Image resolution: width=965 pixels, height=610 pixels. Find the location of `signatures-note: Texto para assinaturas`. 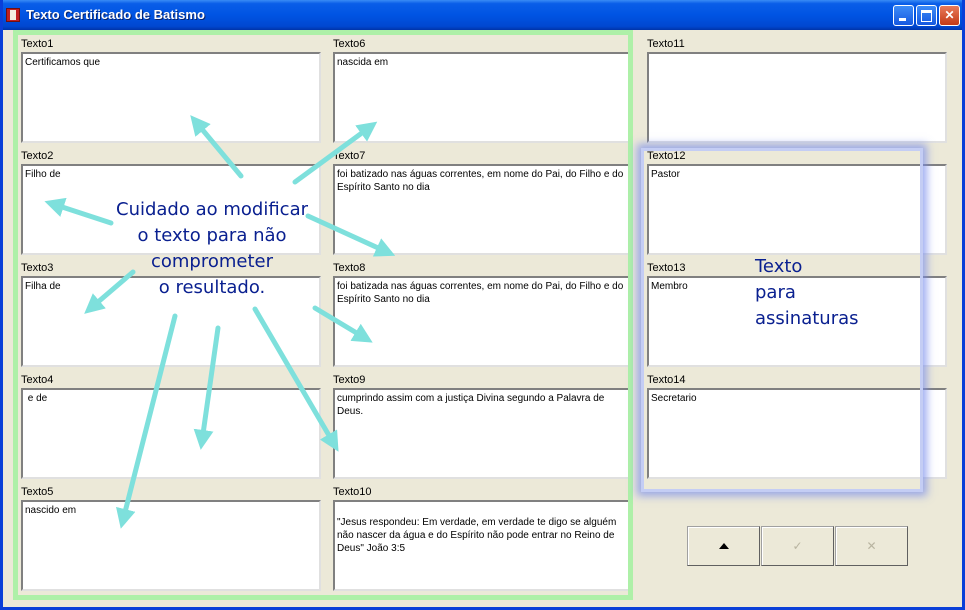

signatures-note: Texto para assinaturas is located at coordinates (807, 293).